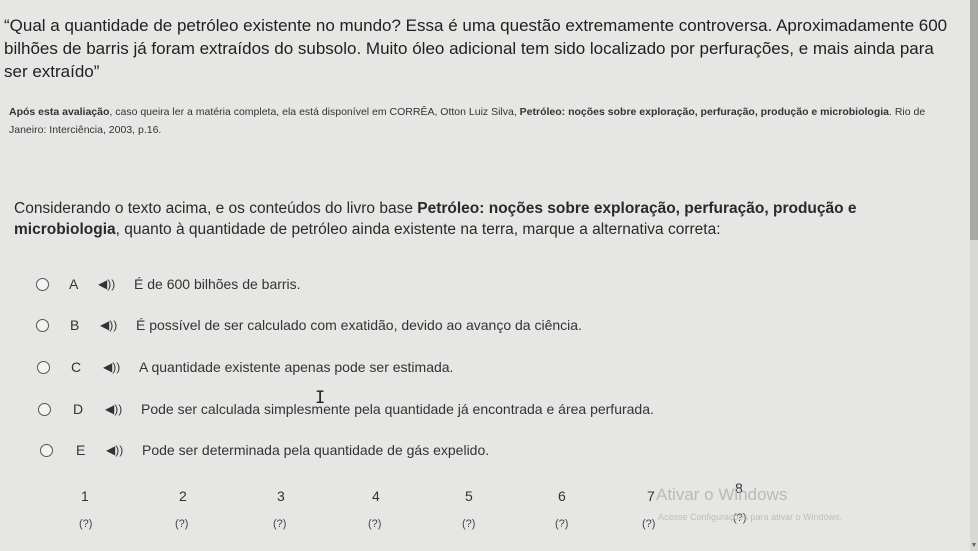 This screenshot has height=551, width=978. Describe the element at coordinates (42, 325) in the screenshot. I see `radio-b` at that location.